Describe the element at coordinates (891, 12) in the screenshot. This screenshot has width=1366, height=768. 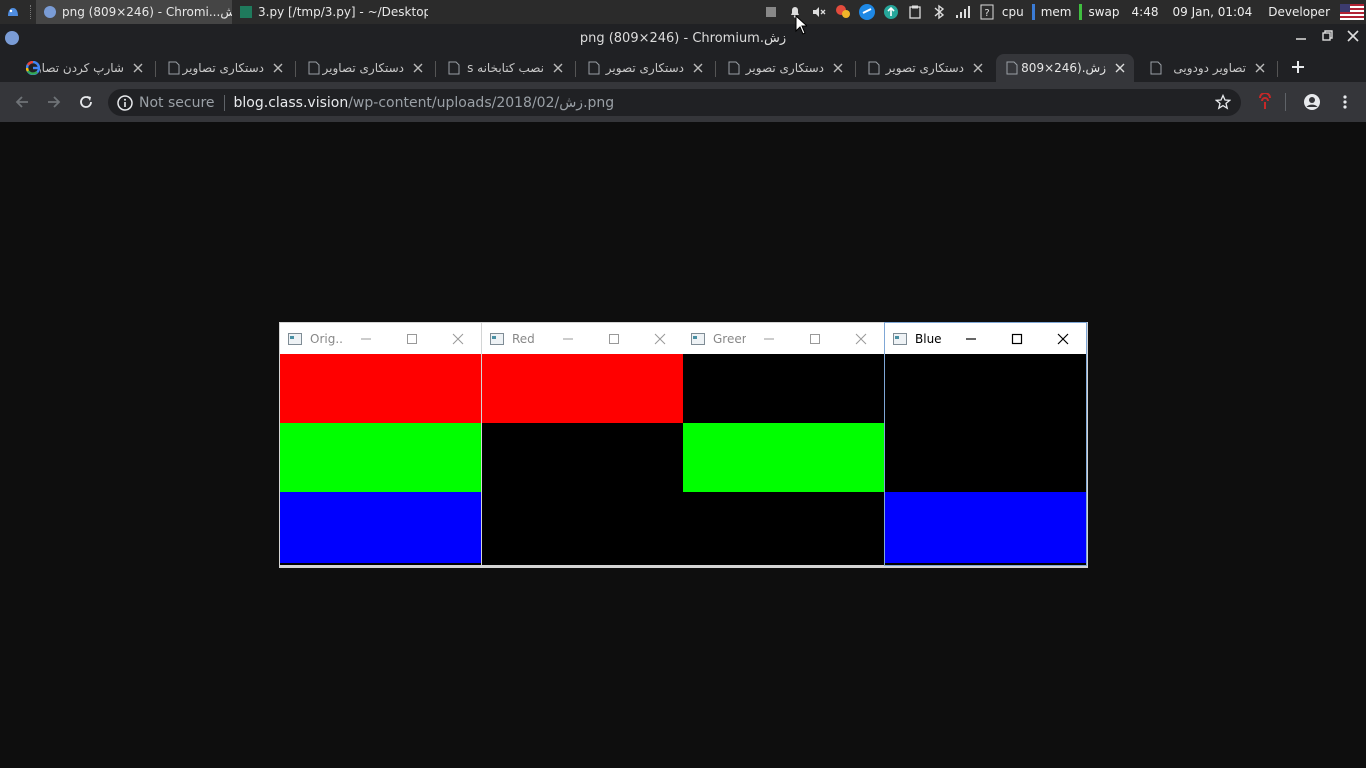
I see `update-icon` at that location.